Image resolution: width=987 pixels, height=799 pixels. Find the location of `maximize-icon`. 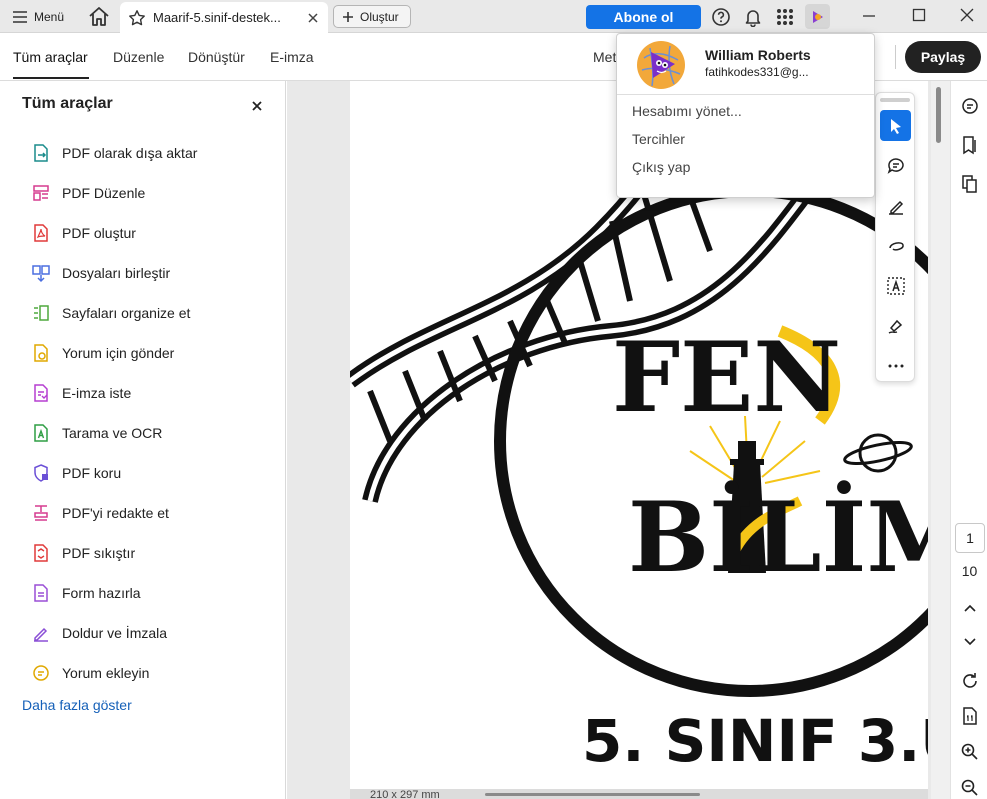

maximize-icon is located at coordinates (919, 16).